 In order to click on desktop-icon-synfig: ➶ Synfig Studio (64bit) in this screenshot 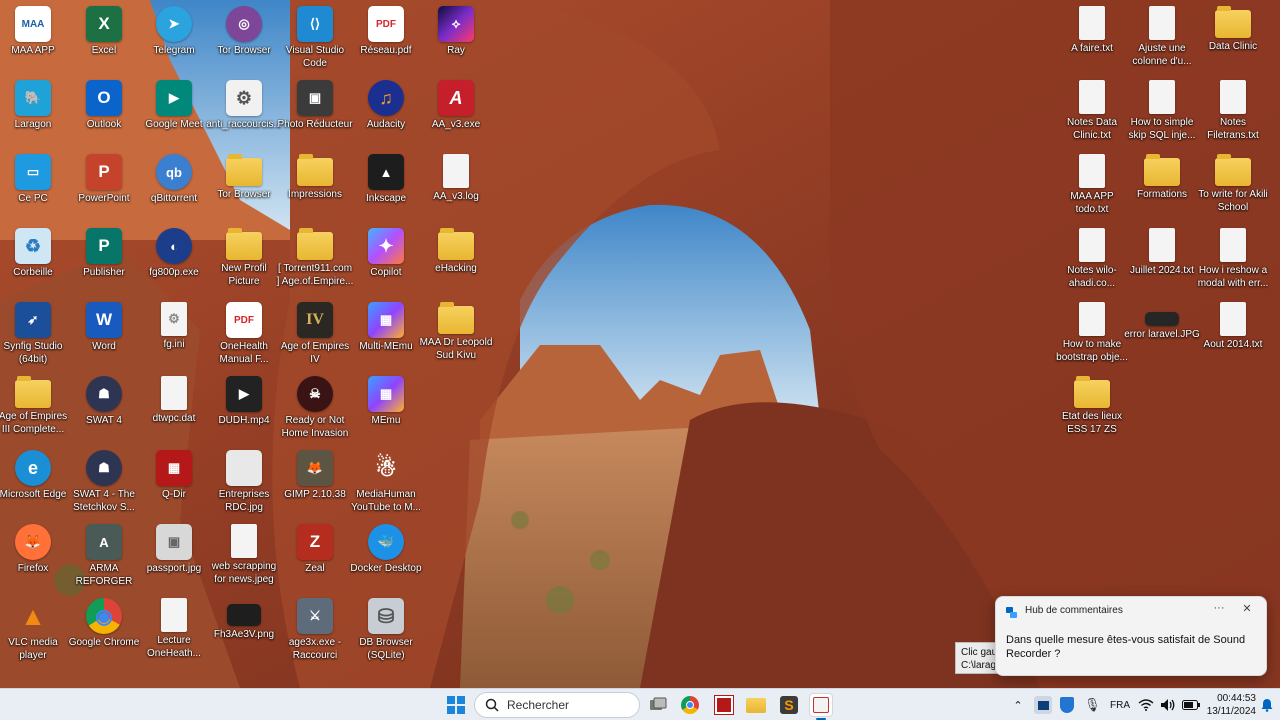, I will do `click(34, 334)`.